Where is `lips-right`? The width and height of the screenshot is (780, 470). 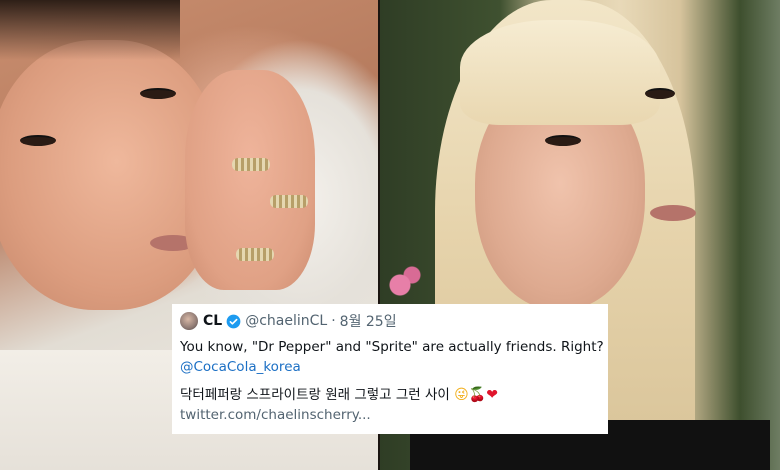 lips-right is located at coordinates (673, 213).